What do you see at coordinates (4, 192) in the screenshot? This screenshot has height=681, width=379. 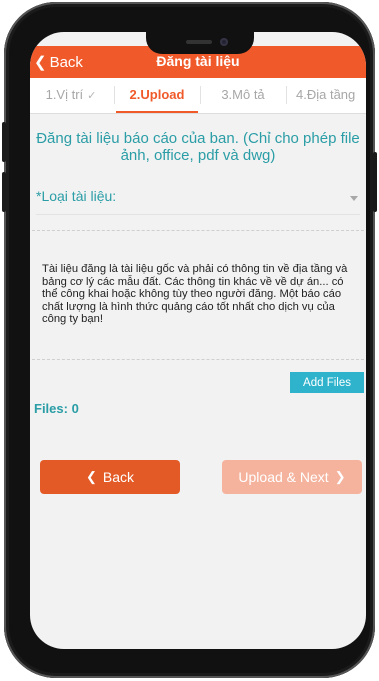 I see `volume-down-button` at bounding box center [4, 192].